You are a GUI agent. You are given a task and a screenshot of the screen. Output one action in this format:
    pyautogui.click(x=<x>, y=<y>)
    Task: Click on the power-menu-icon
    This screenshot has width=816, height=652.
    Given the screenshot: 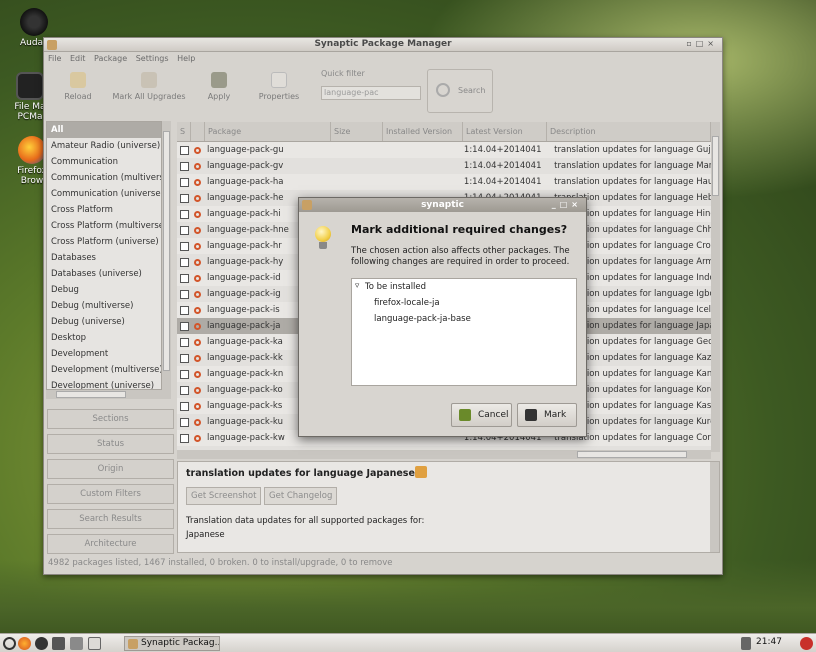 What is the action you would take?
    pyautogui.click(x=9, y=643)
    